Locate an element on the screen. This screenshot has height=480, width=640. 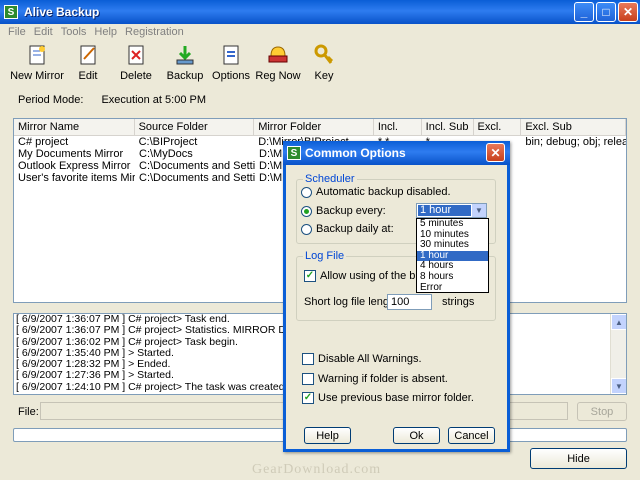
new-mirror-button: New Mirror is located at coordinates (37, 64).